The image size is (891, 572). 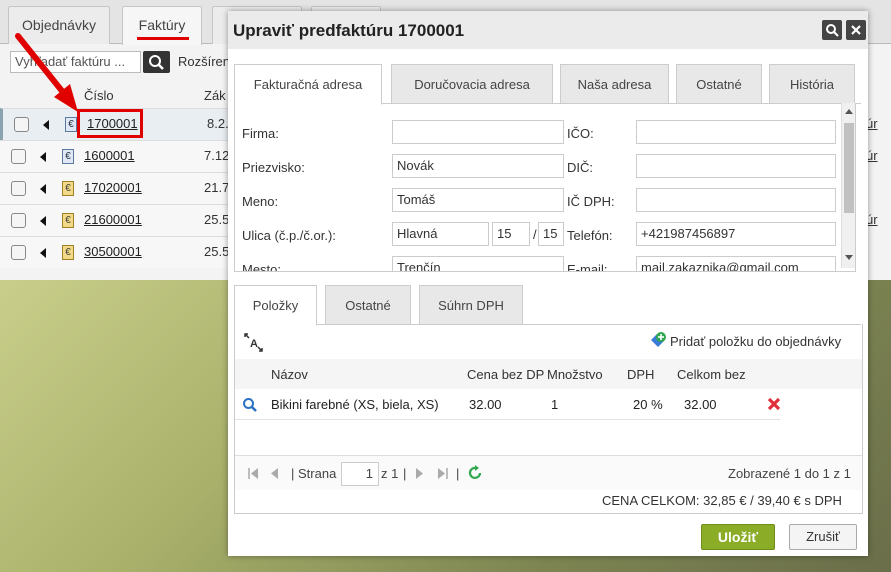 I want to click on invoice-number-link: 1600001, so click(x=109, y=155).